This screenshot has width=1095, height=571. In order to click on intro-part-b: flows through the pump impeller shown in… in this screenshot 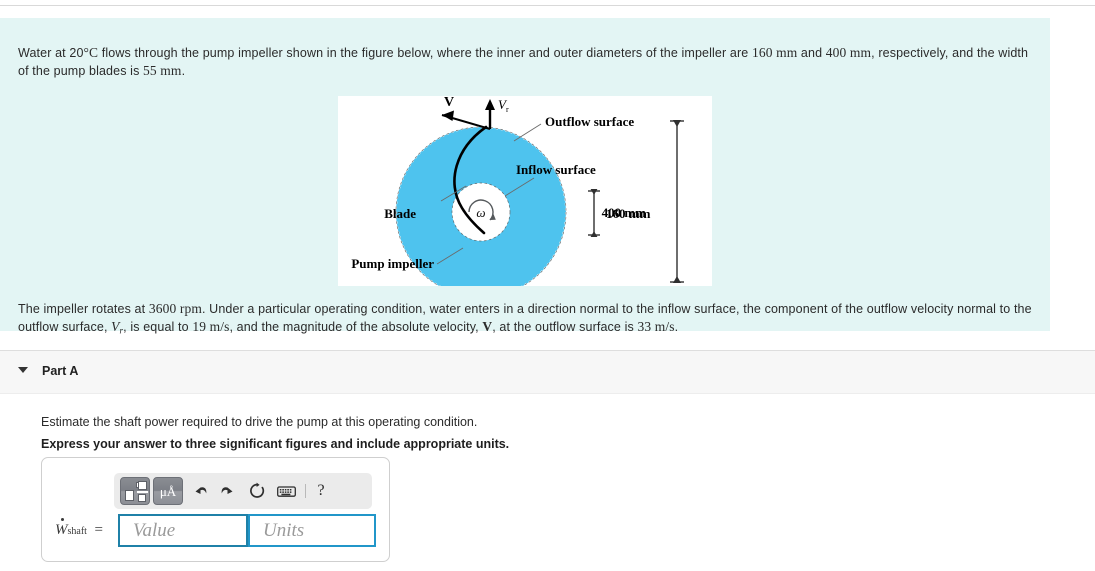, I will do `click(425, 53)`.